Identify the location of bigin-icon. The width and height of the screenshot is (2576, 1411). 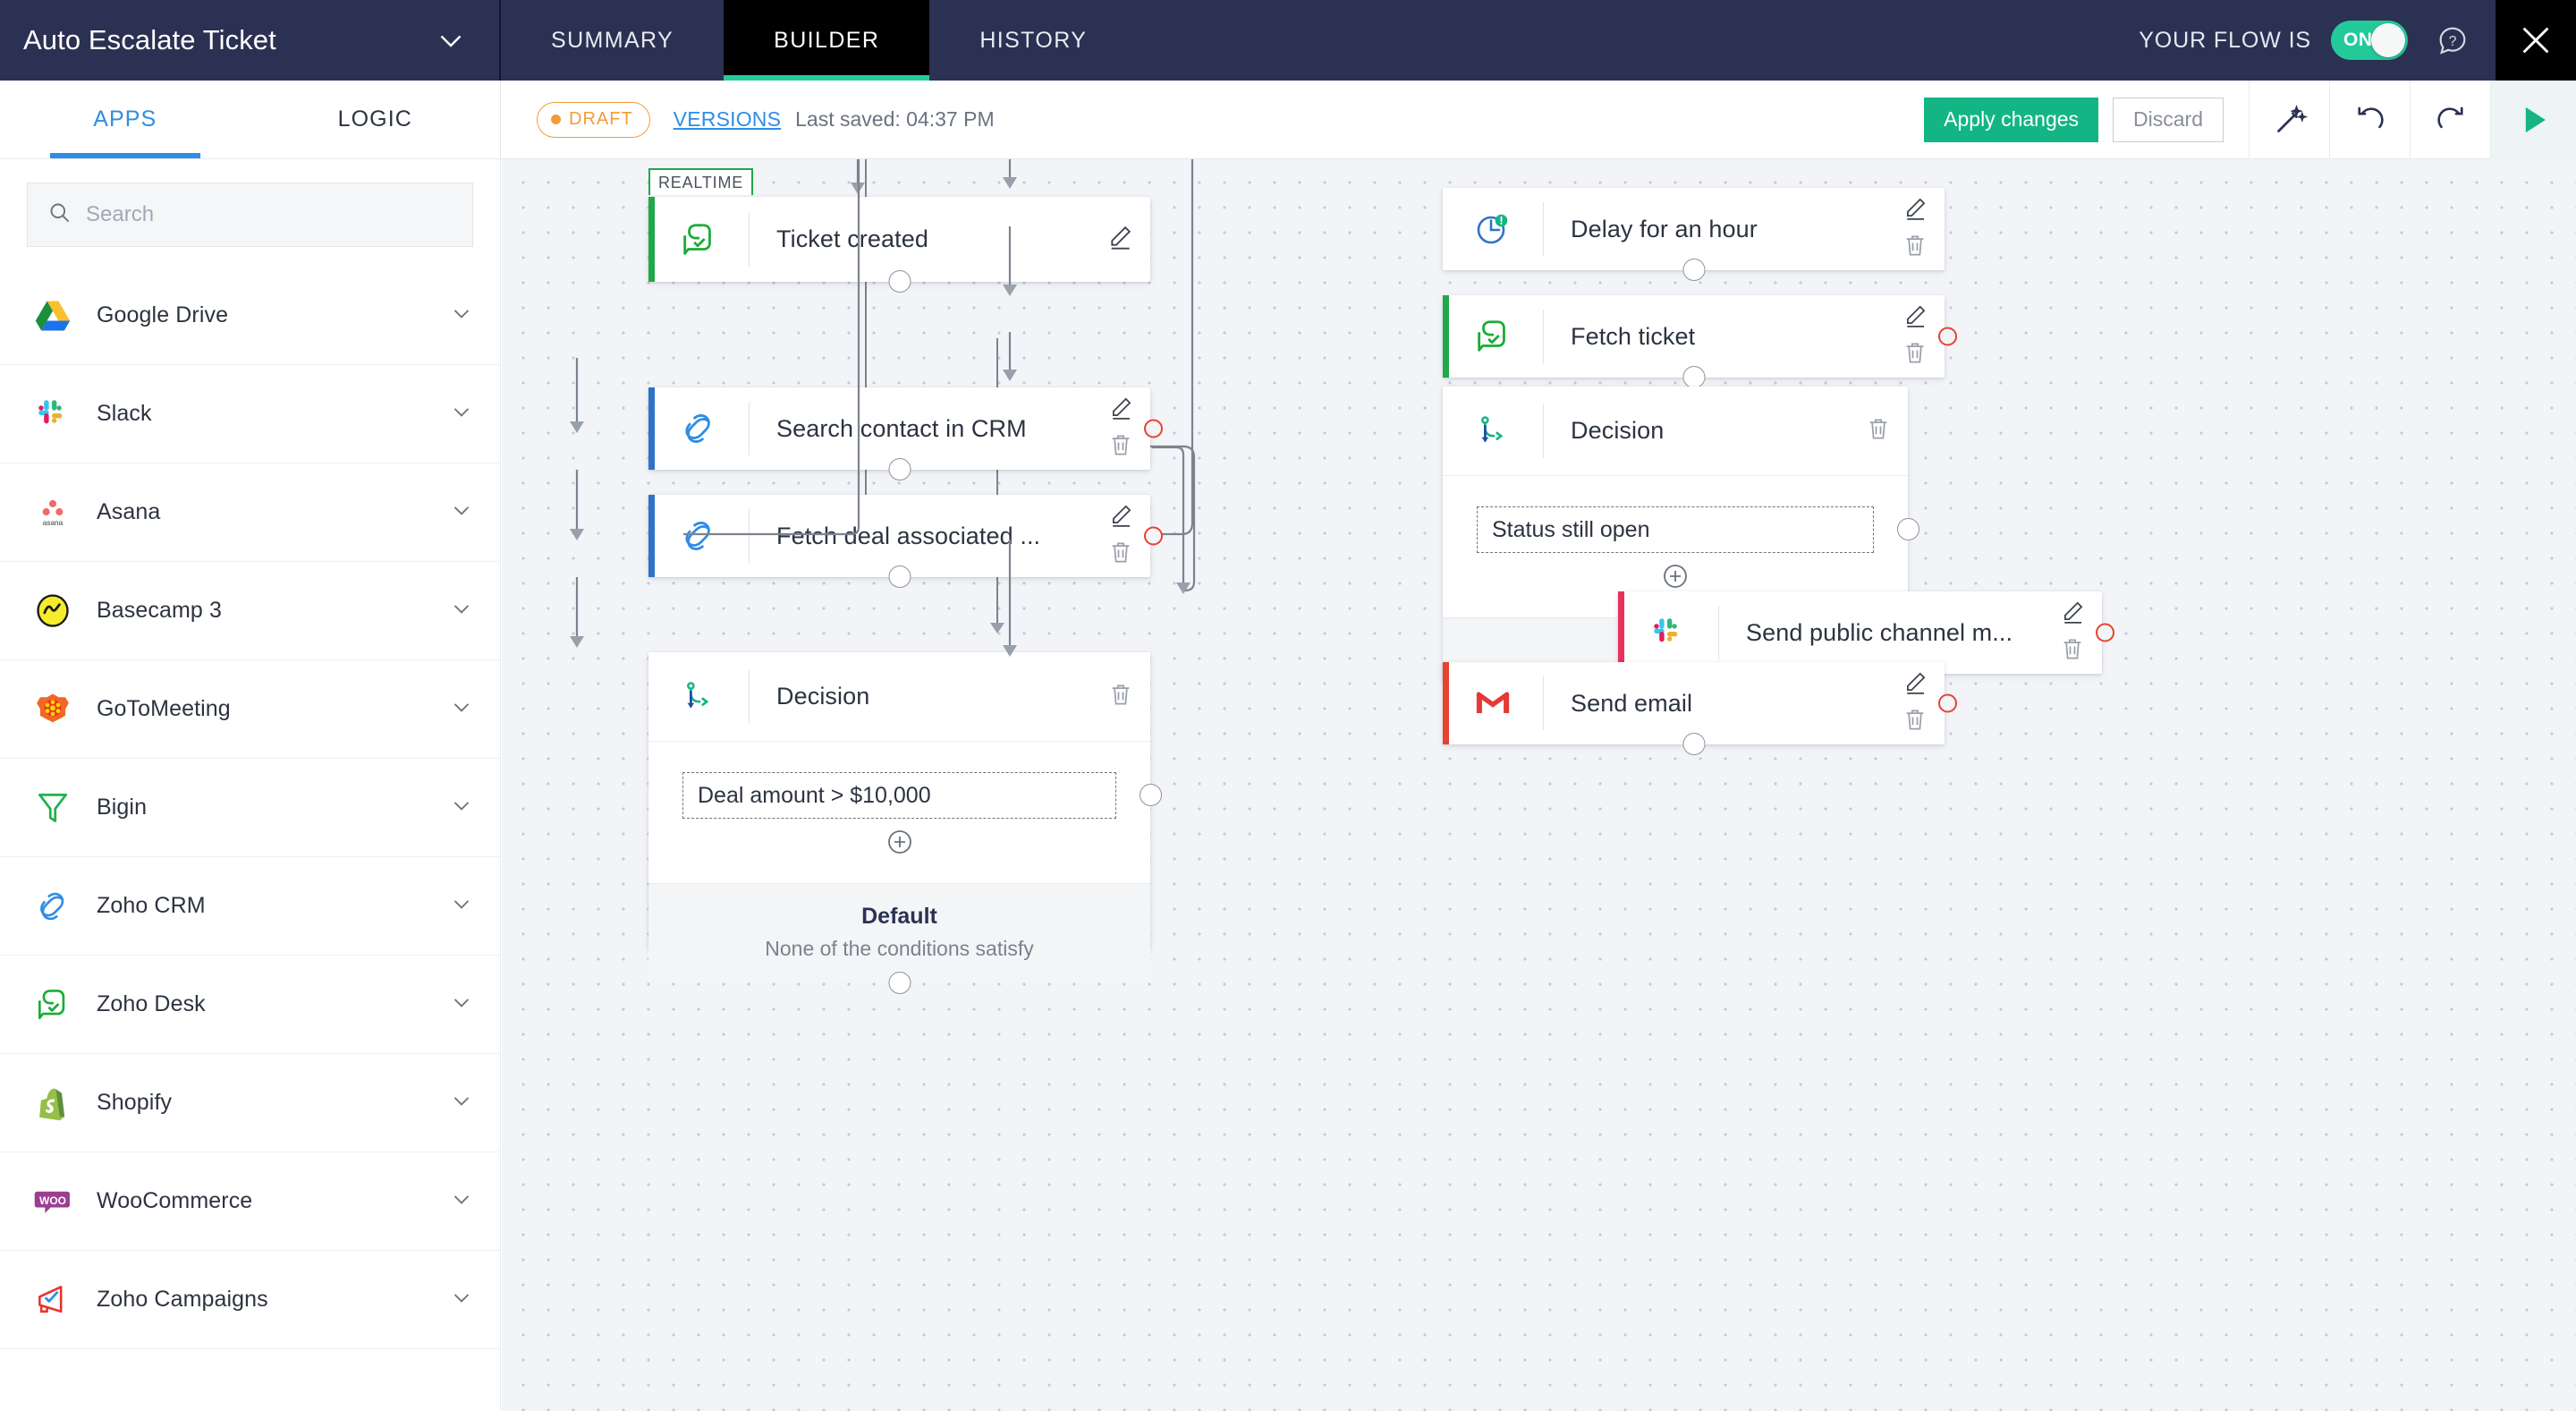
(52, 808).